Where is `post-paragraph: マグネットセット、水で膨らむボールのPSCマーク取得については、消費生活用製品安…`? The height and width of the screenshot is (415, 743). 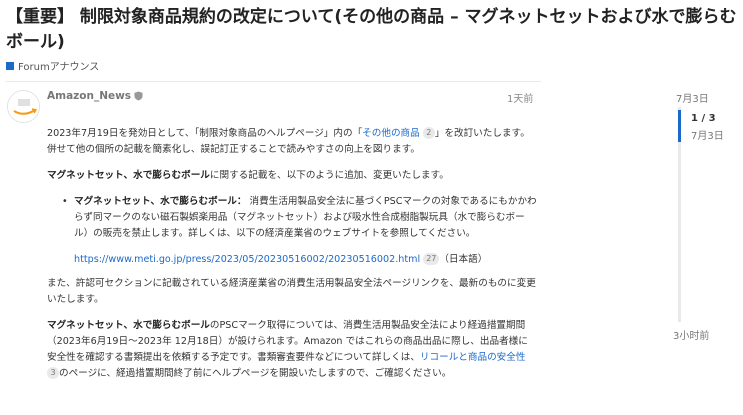
post-paragraph: マグネットセット、水で膨らむボールのPSCマーク取得については、消費生活用製品安… is located at coordinates (292, 350).